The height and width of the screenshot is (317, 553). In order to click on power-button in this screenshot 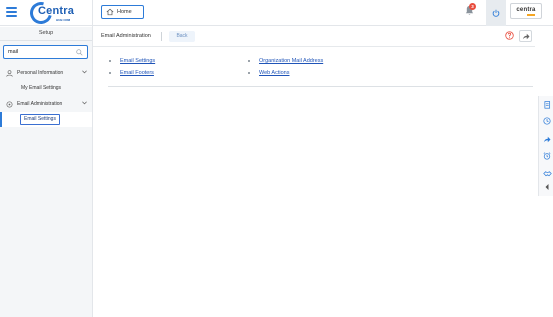, I will do `click(496, 13)`.